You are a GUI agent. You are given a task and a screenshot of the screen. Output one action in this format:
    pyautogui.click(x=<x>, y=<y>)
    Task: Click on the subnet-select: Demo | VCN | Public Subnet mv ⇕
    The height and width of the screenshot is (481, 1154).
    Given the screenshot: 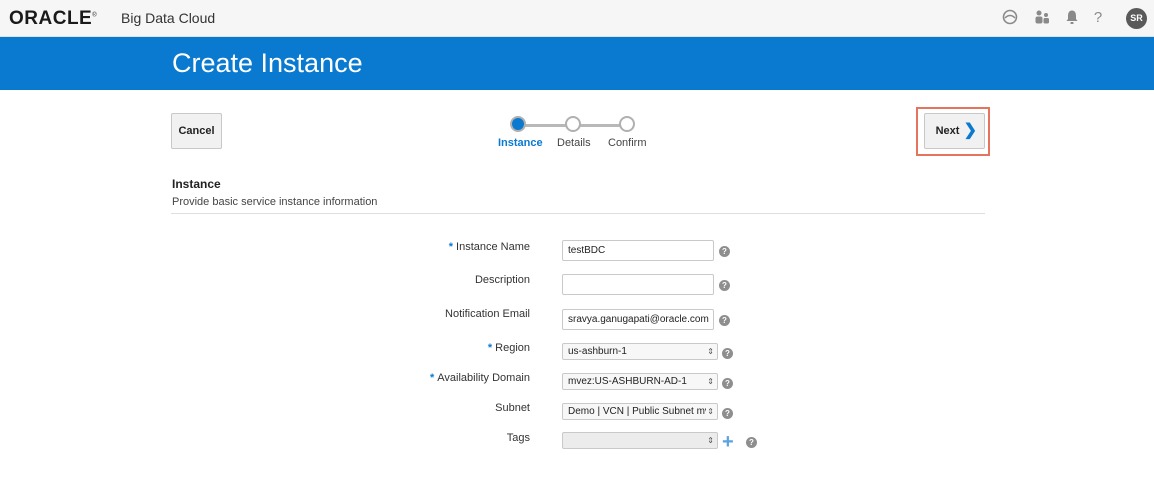 What is the action you would take?
    pyautogui.click(x=640, y=411)
    